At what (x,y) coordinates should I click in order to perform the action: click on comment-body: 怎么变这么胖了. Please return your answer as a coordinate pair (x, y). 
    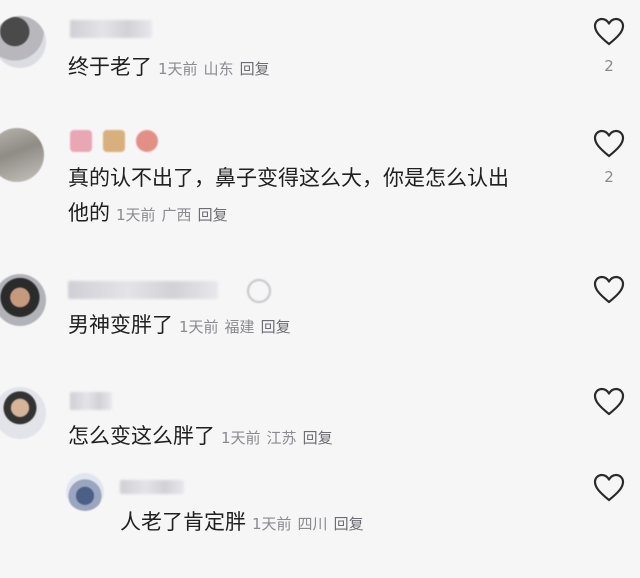
    Looking at the image, I should click on (141, 436).